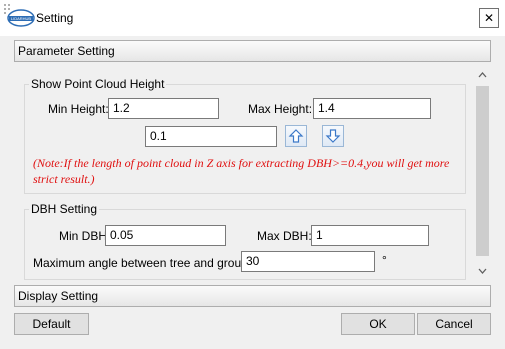  Describe the element at coordinates (378, 324) in the screenshot. I see `ok-button: OK` at that location.